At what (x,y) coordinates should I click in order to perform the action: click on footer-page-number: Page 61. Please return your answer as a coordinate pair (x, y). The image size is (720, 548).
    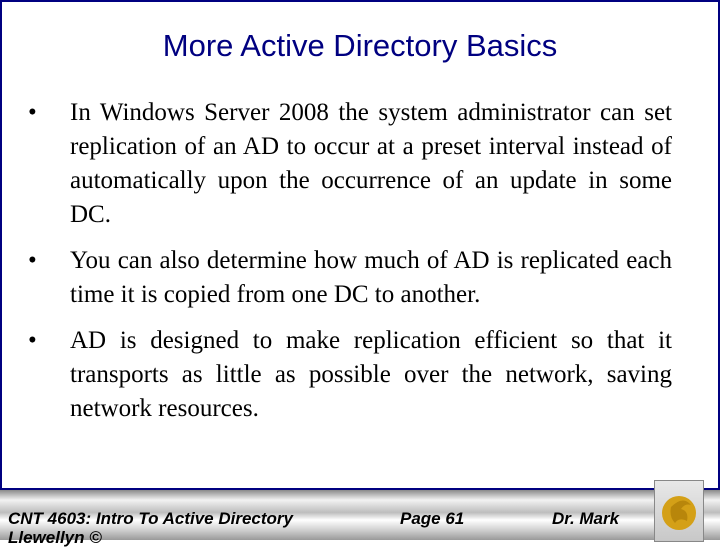
    Looking at the image, I should click on (432, 518).